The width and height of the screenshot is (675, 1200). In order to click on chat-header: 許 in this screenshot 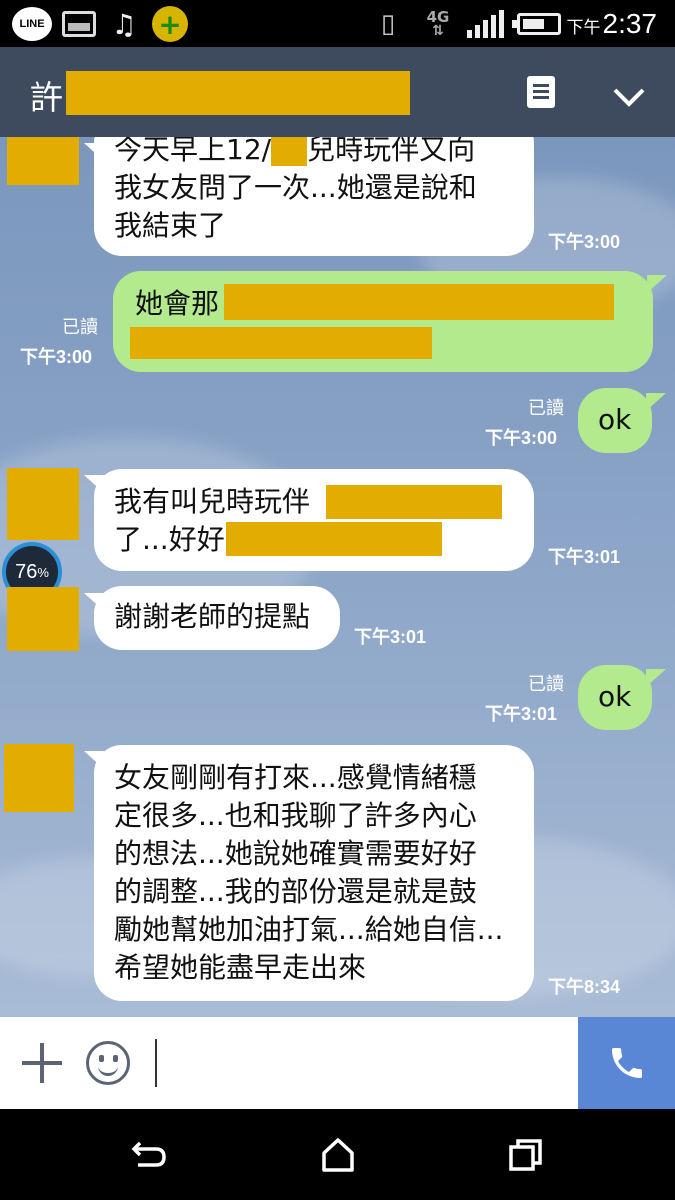, I will do `click(337, 92)`.